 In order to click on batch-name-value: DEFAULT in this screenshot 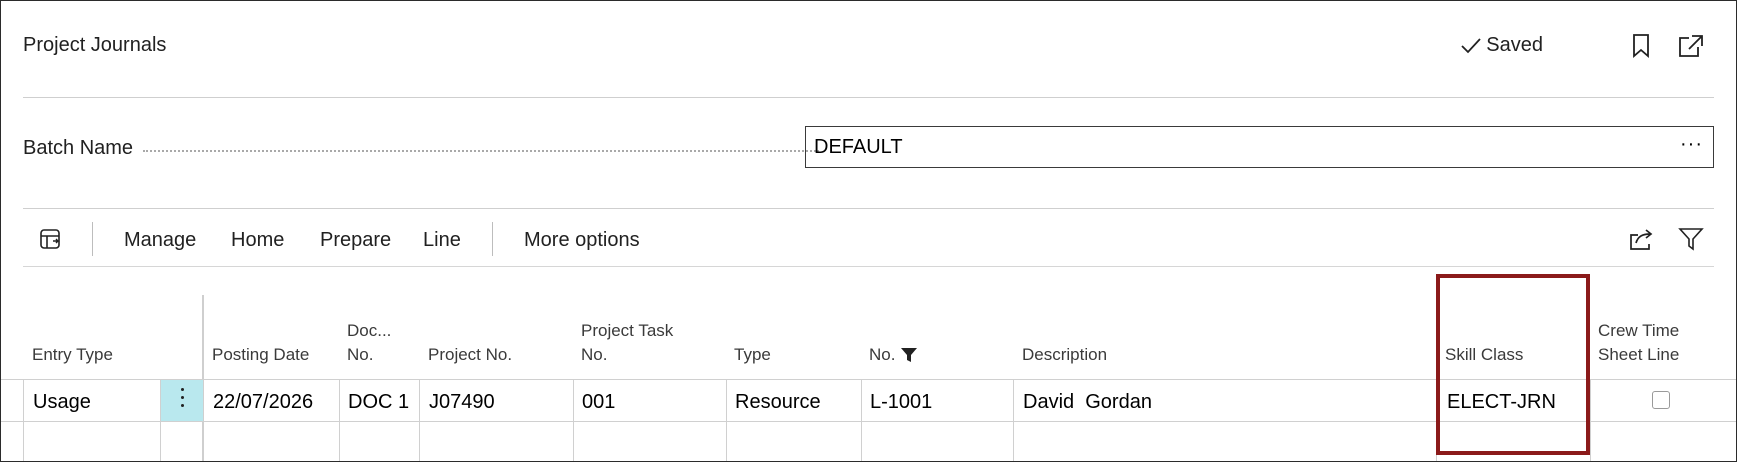, I will do `click(858, 147)`.